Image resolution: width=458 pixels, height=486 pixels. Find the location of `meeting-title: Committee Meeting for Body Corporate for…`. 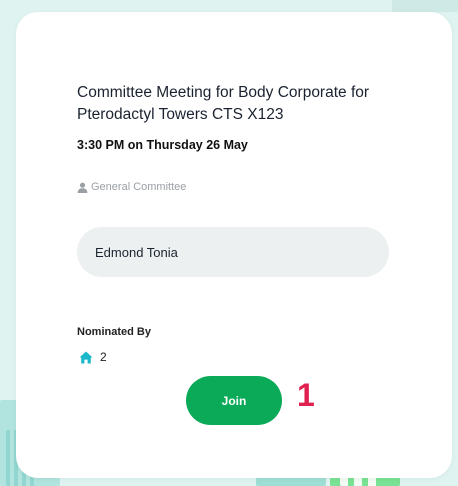

meeting-title: Committee Meeting for Body Corporate for… is located at coordinates (223, 103).